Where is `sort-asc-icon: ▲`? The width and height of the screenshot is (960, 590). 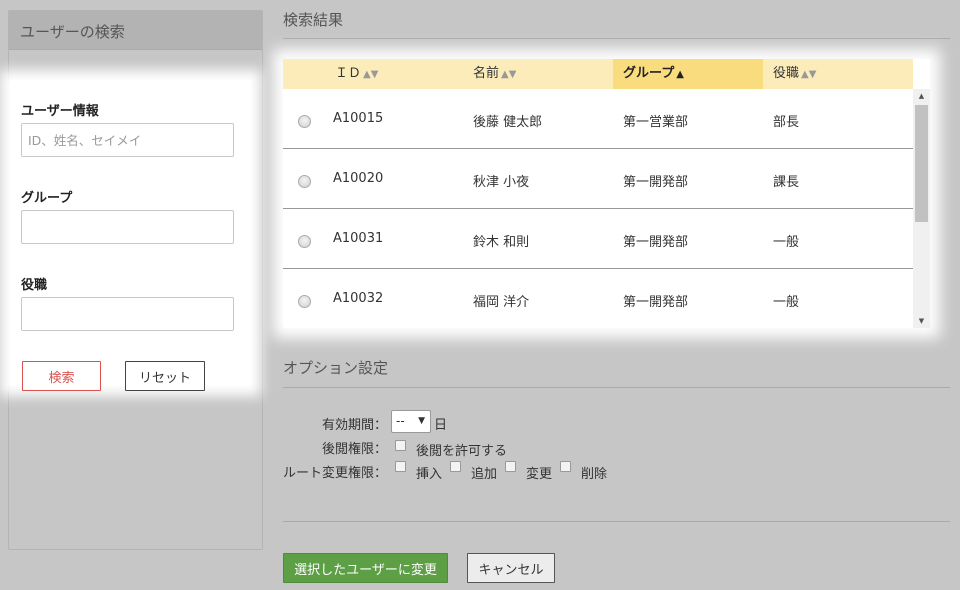
sort-asc-icon: ▲ is located at coordinates (680, 74).